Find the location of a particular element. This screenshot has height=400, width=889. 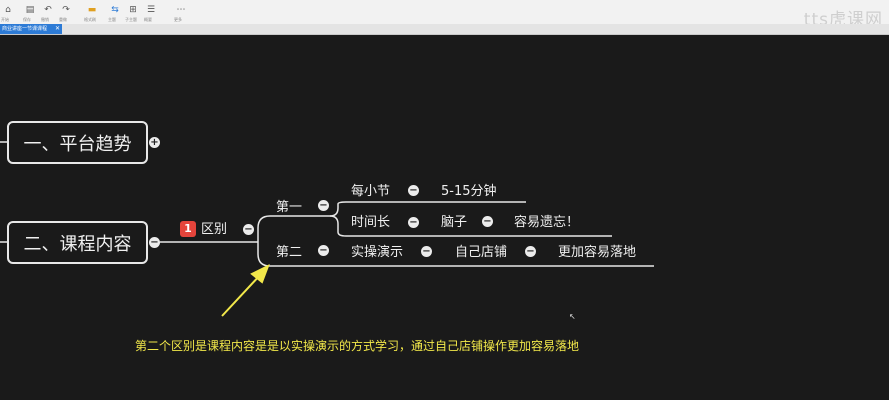

priority-badge: 1 is located at coordinates (188, 229).